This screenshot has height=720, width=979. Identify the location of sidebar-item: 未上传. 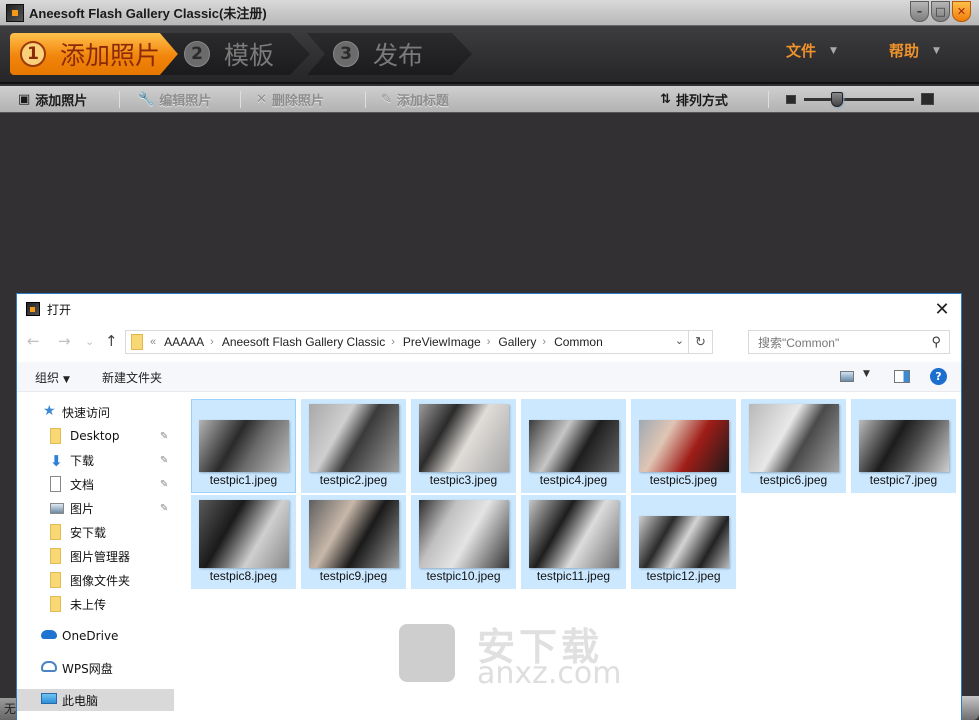
(95, 604).